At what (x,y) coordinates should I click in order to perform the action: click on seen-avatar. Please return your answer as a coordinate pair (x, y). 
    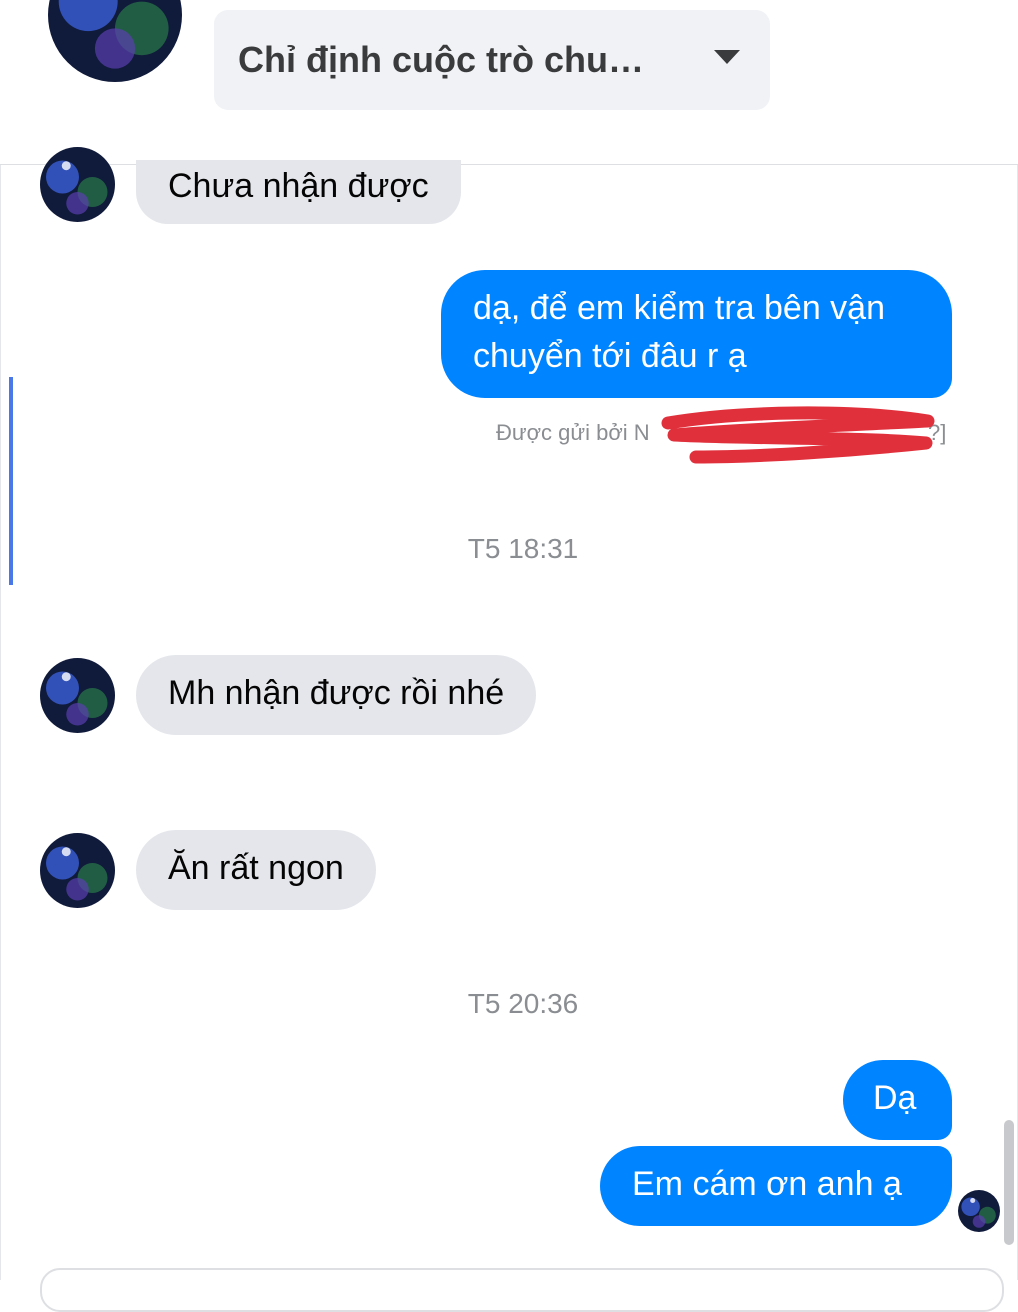
    Looking at the image, I should click on (979, 1211).